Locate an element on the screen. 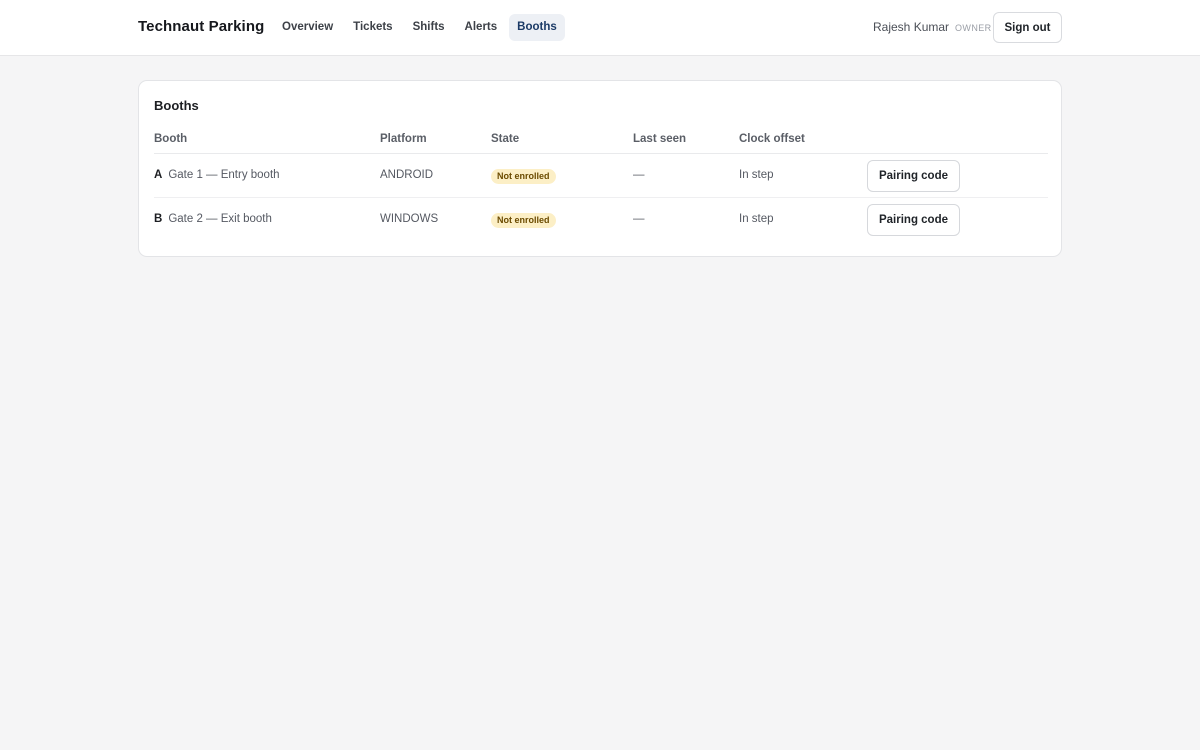 This screenshot has height=750, width=1200. nav-tickets: Tickets is located at coordinates (372, 27).